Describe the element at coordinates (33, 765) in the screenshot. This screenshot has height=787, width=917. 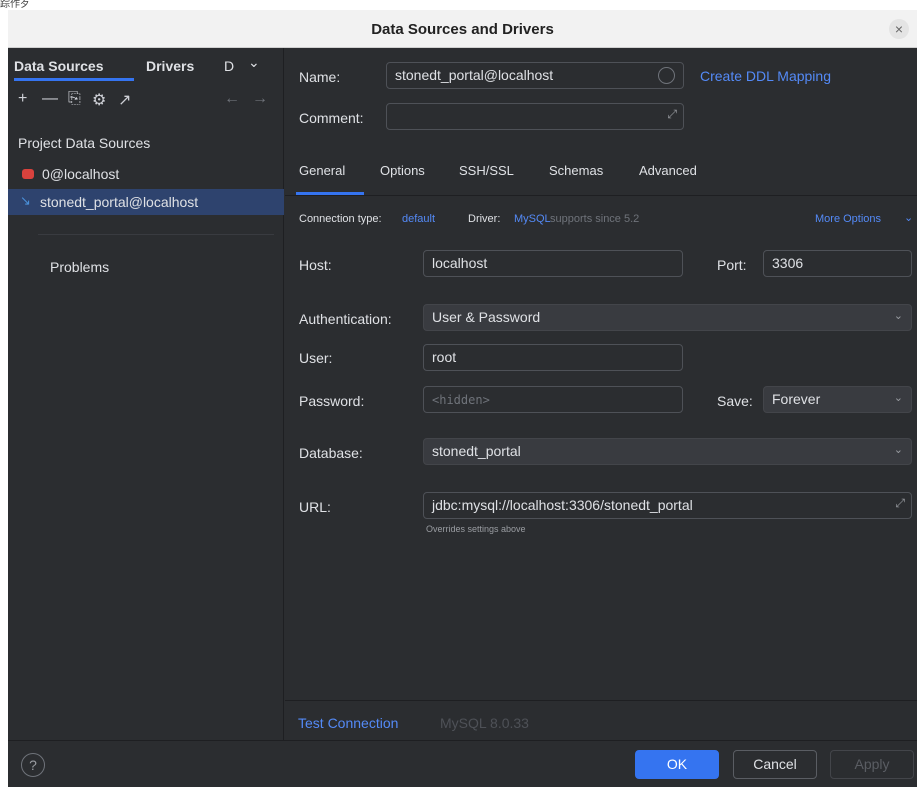
I see `help-icon: ?` at that location.